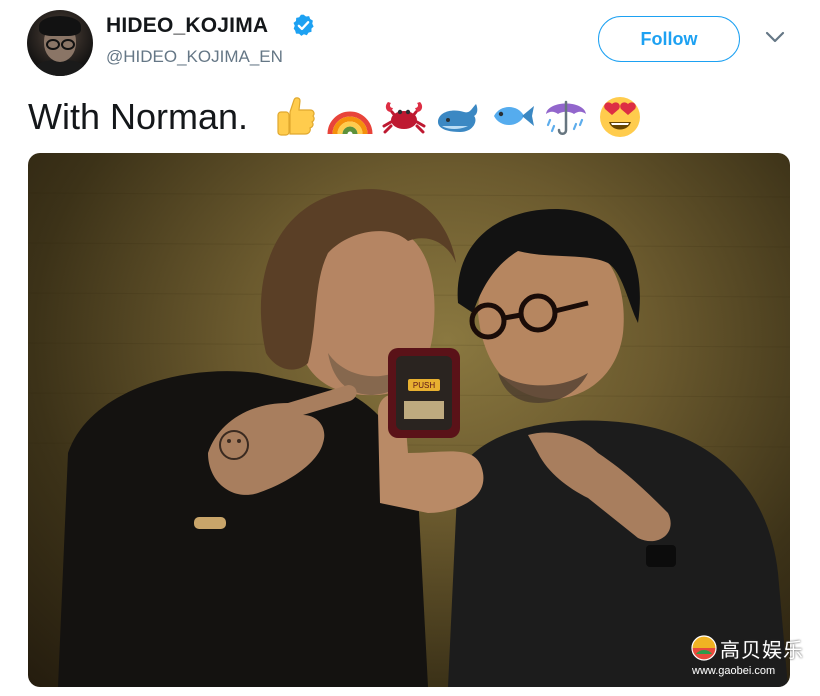  I want to click on follow-button: Follow, so click(669, 39).